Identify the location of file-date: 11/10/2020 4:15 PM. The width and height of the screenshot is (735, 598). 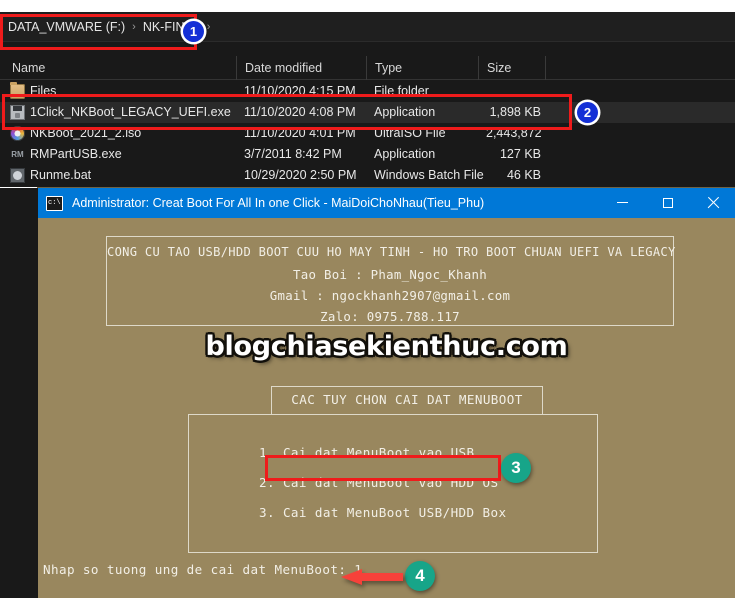
(300, 91).